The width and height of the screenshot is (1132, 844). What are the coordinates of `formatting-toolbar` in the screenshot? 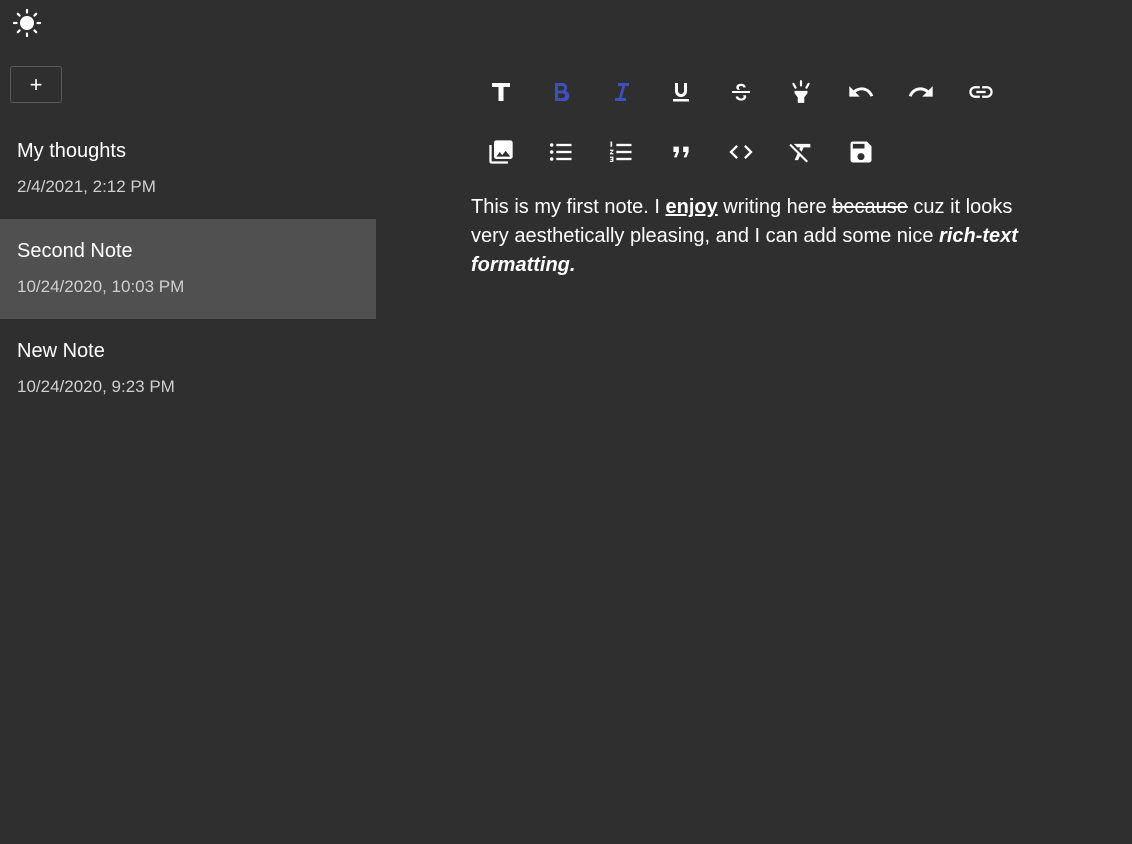 It's located at (741, 132).